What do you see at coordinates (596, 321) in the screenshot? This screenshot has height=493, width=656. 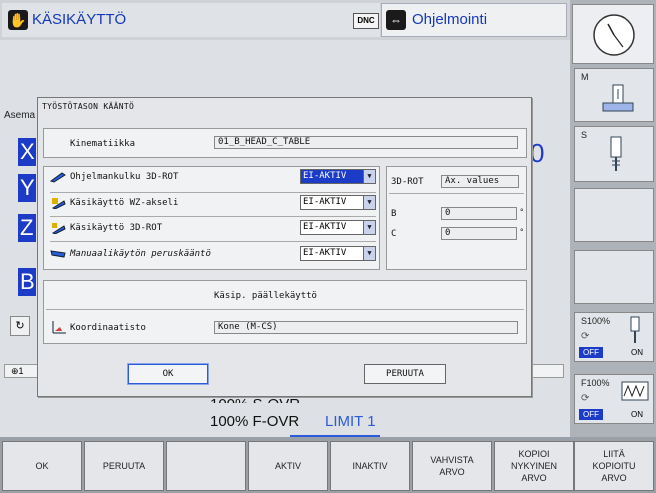 I see `s100-label: S100%` at bounding box center [596, 321].